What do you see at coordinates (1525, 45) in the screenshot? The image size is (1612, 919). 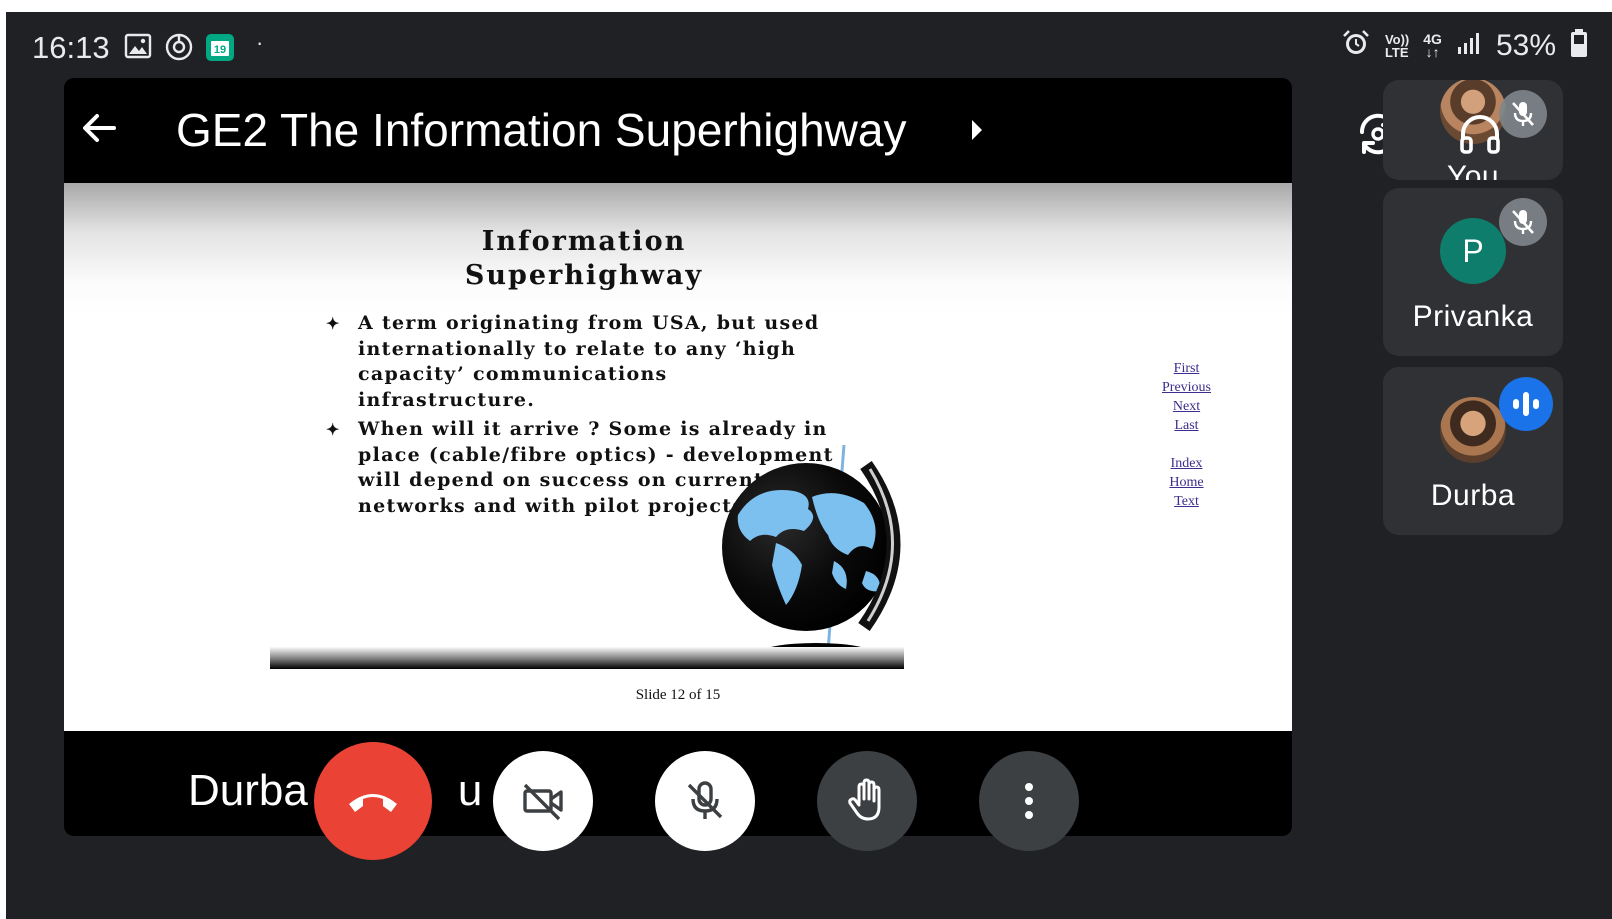 I see `battery-percent: 53%` at bounding box center [1525, 45].